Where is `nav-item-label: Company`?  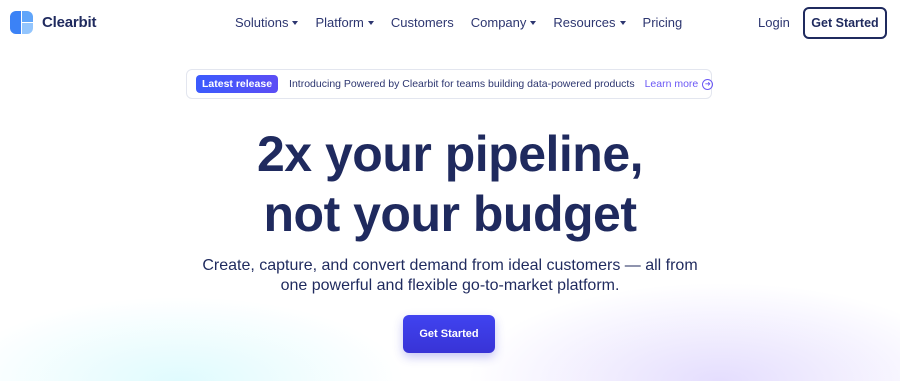 nav-item-label: Company is located at coordinates (498, 22).